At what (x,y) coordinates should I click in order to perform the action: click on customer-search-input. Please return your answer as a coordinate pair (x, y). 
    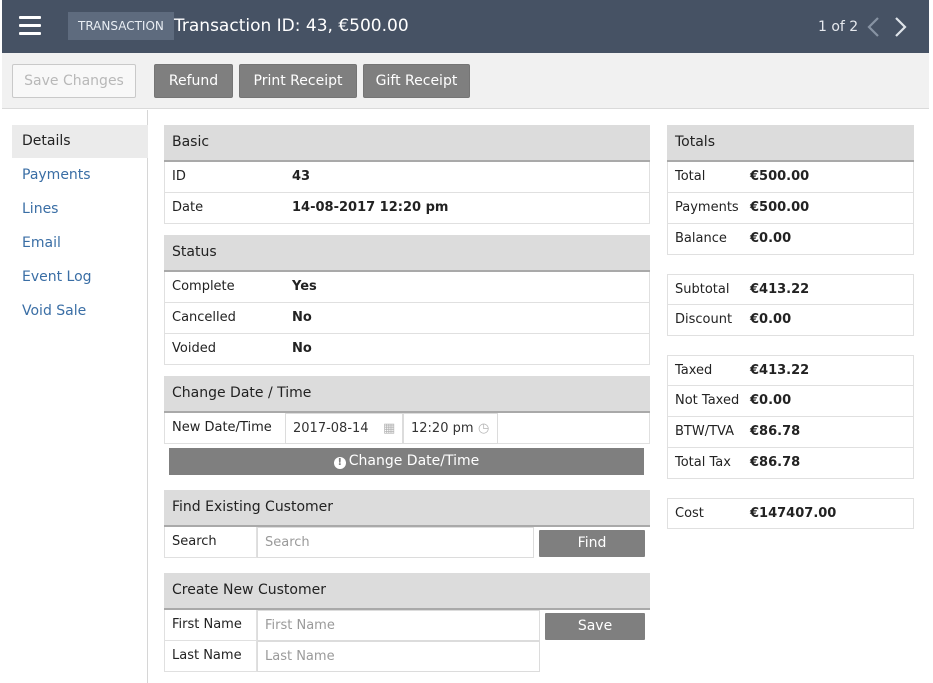
    Looking at the image, I should click on (395, 542).